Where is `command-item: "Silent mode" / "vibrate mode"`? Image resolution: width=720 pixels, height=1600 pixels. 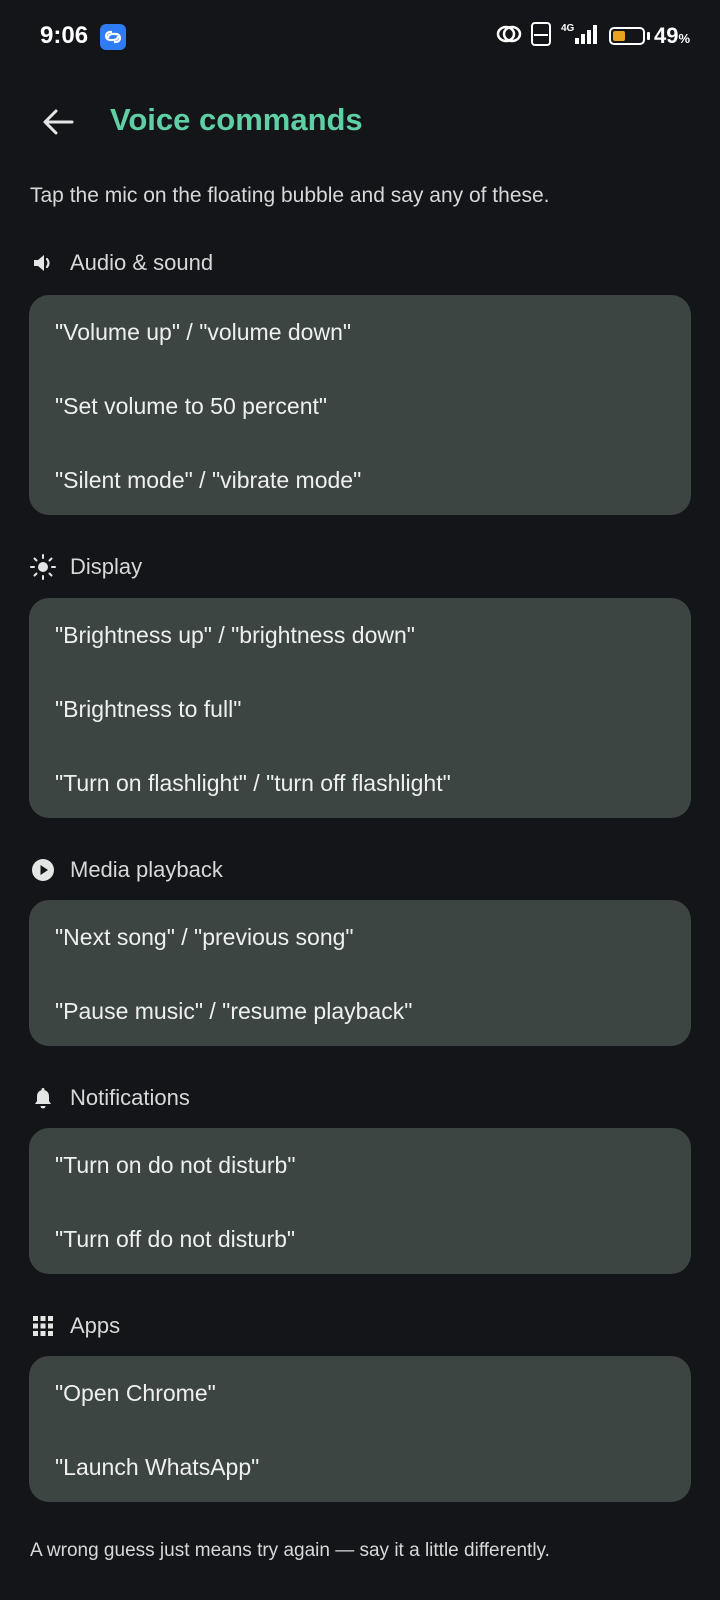 command-item: "Silent mode" / "vibrate mode" is located at coordinates (208, 480).